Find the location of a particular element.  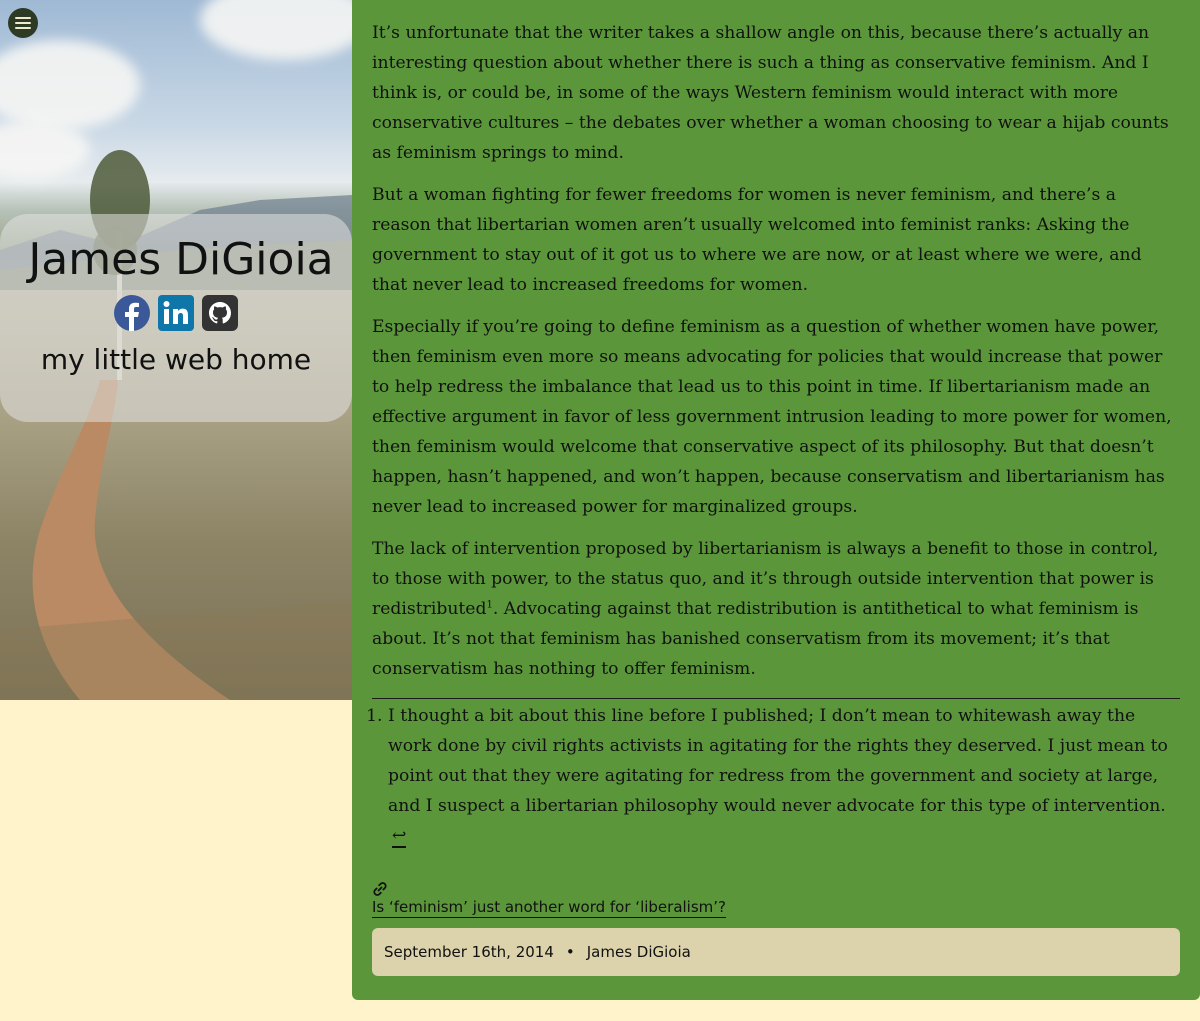

post-date: September 16th, 2014 is located at coordinates (469, 952).